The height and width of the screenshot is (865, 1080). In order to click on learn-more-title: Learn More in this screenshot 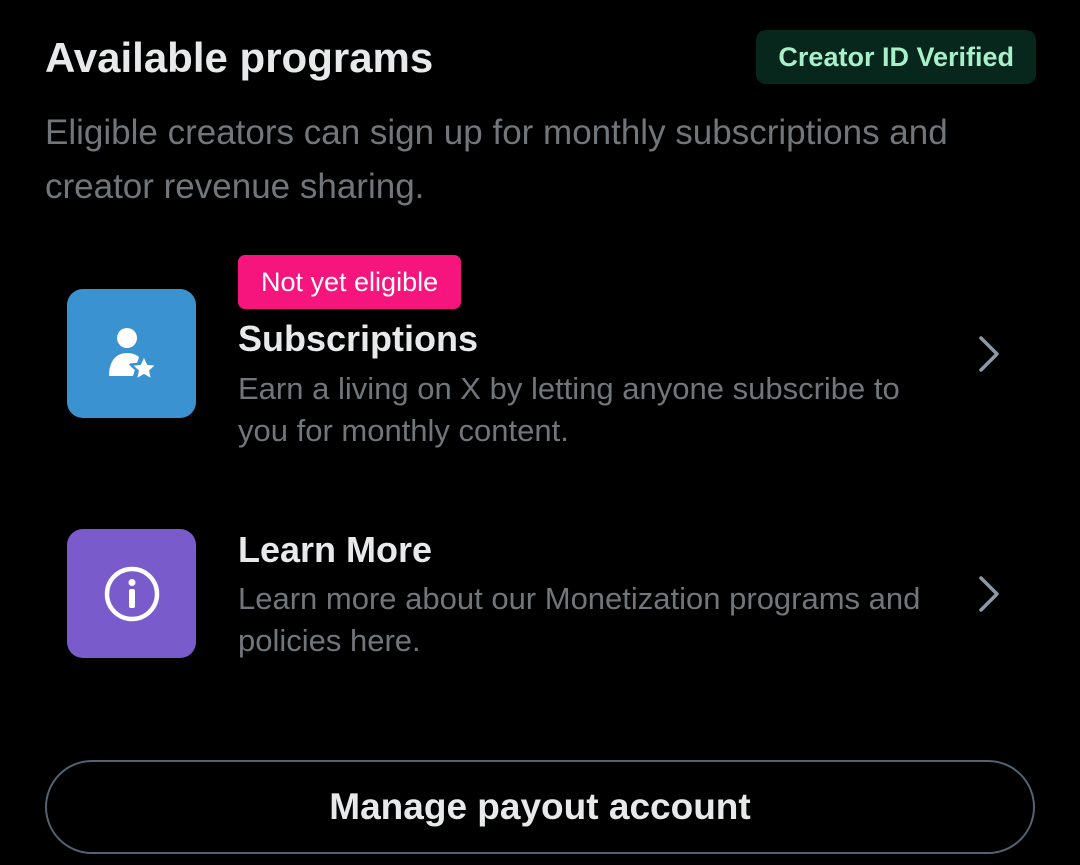, I will do `click(335, 549)`.